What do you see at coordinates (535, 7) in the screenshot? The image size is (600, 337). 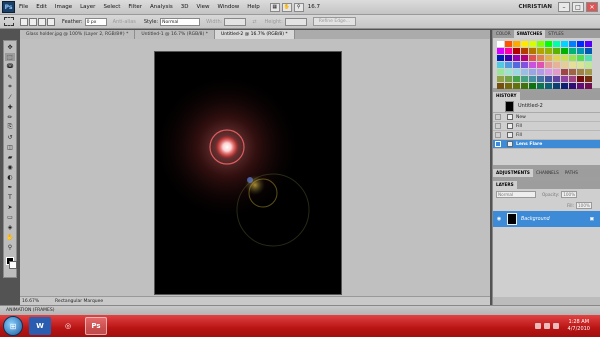 I see `workspace-user-label: CHRISTIAN` at bounding box center [535, 7].